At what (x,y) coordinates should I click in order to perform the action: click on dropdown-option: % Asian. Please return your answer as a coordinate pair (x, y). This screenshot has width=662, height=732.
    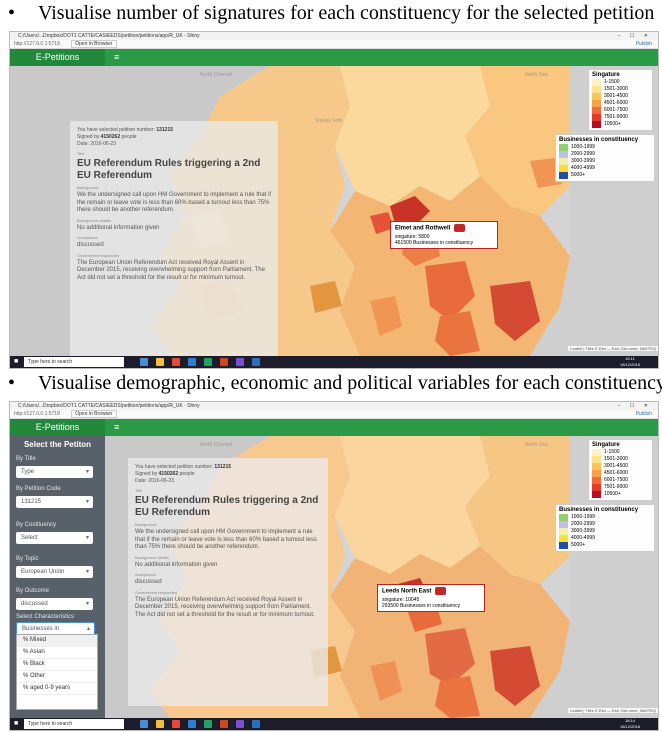
    Looking at the image, I should click on (57, 653).